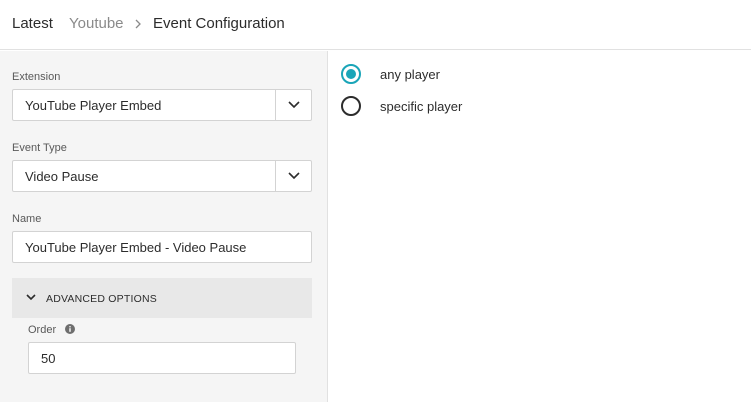 The width and height of the screenshot is (751, 402). What do you see at coordinates (93, 105) in the screenshot?
I see `extension-select-value: YouTube Player Embed` at bounding box center [93, 105].